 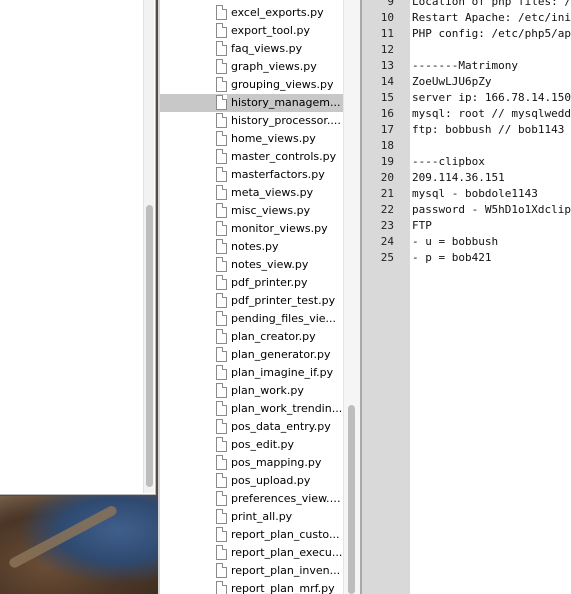 What do you see at coordinates (255, 246) in the screenshot?
I see `file-name-label: notes.py` at bounding box center [255, 246].